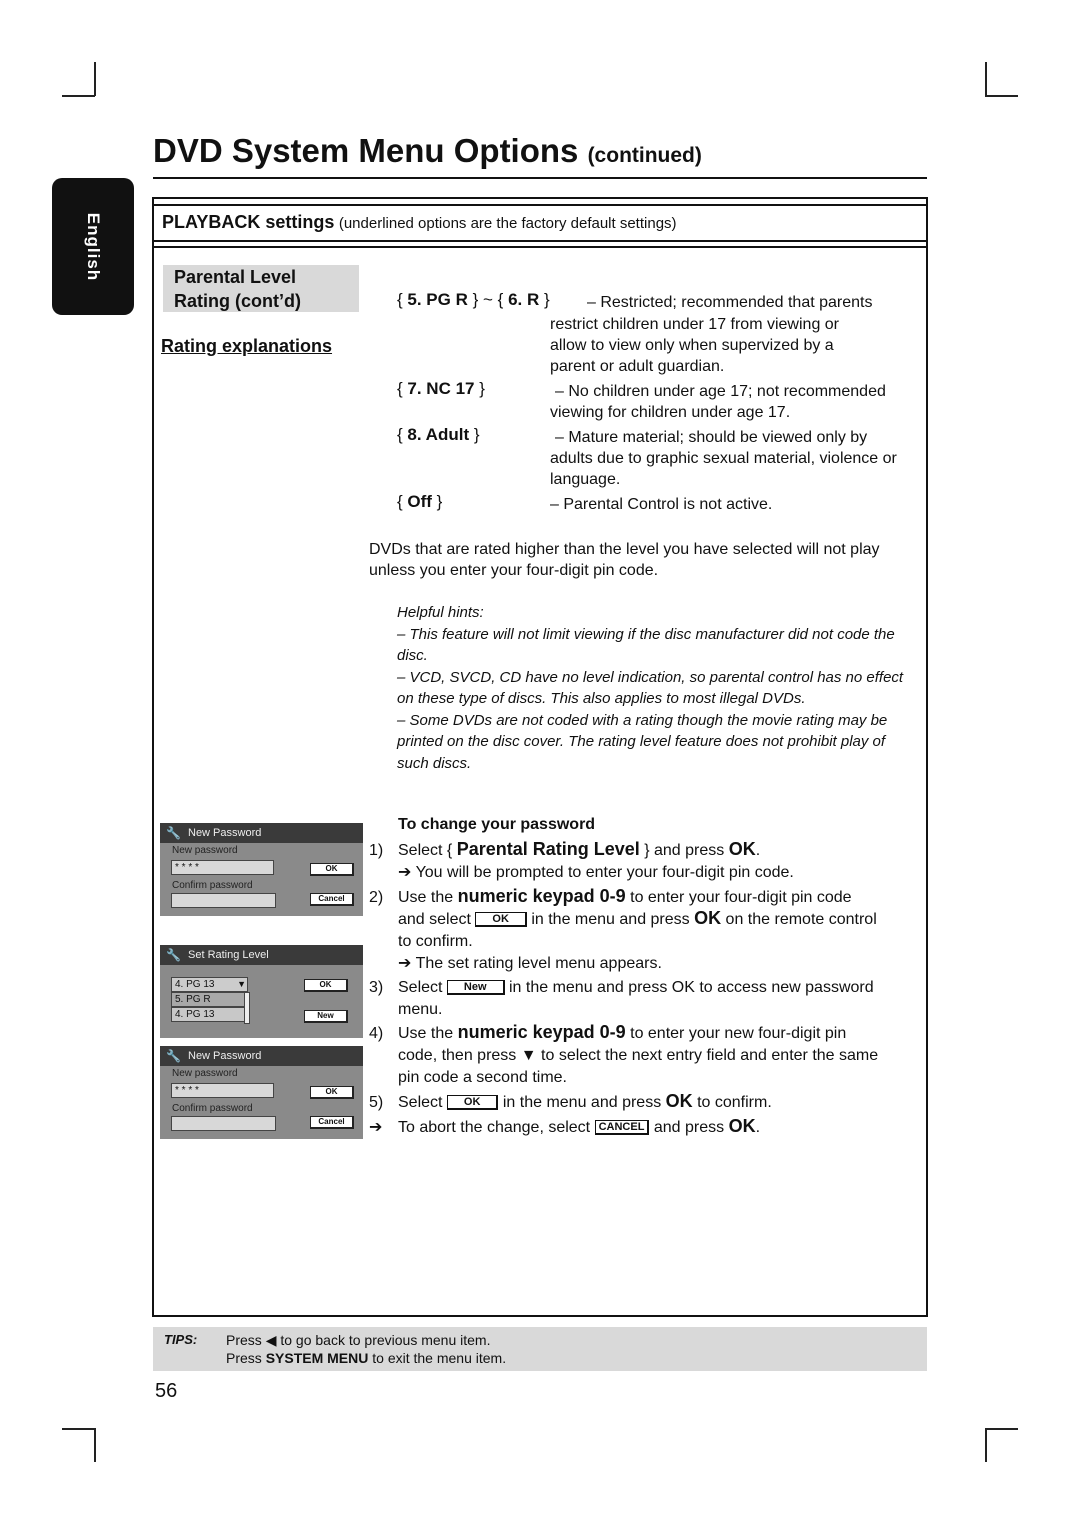  Describe the element at coordinates (209, 984) in the screenshot. I see `rating-dropdown: 4. PG 13 ▼` at that location.